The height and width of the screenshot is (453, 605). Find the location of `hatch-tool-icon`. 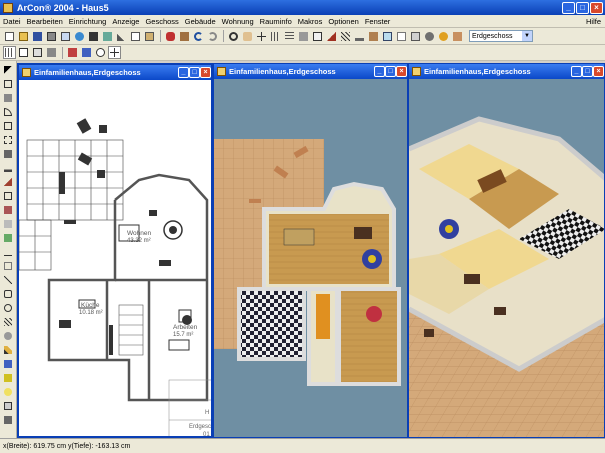

hatch-tool-icon is located at coordinates (8, 322).